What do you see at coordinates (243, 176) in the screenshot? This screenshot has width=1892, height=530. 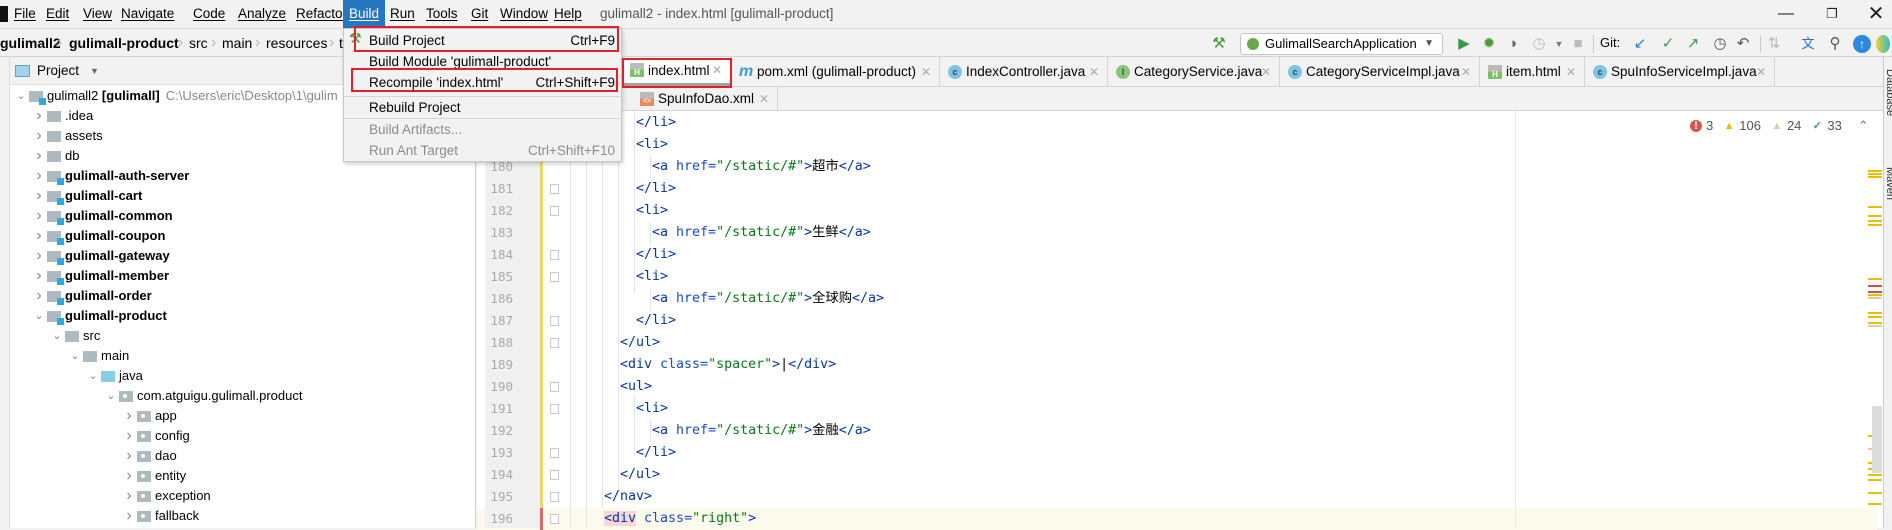 I see `tree-item: › gulimall-auth-server` at bounding box center [243, 176].